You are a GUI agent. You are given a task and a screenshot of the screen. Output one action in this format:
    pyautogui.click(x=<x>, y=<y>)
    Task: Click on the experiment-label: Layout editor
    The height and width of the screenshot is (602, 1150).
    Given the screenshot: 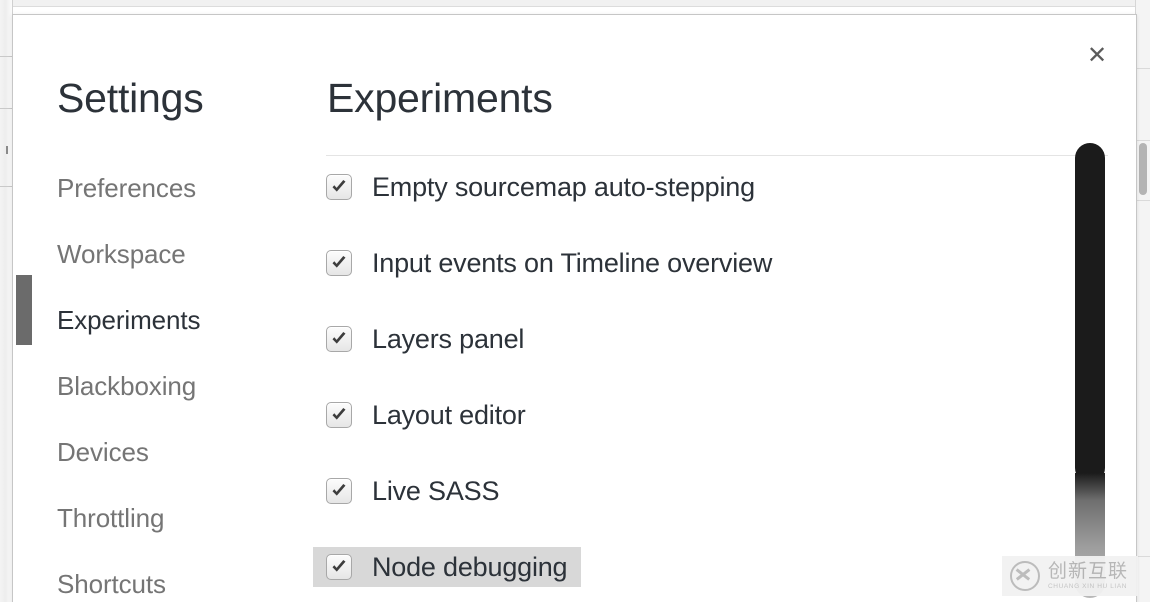 What is the action you would take?
    pyautogui.click(x=449, y=414)
    